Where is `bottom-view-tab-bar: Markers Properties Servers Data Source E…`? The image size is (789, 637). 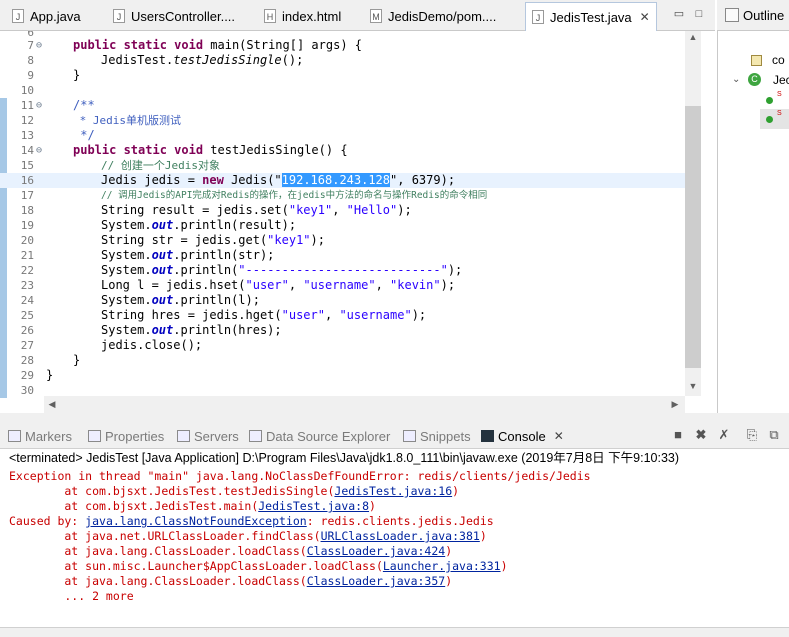 bottom-view-tab-bar: Markers Properties Servers Data Source E… is located at coordinates (394, 435).